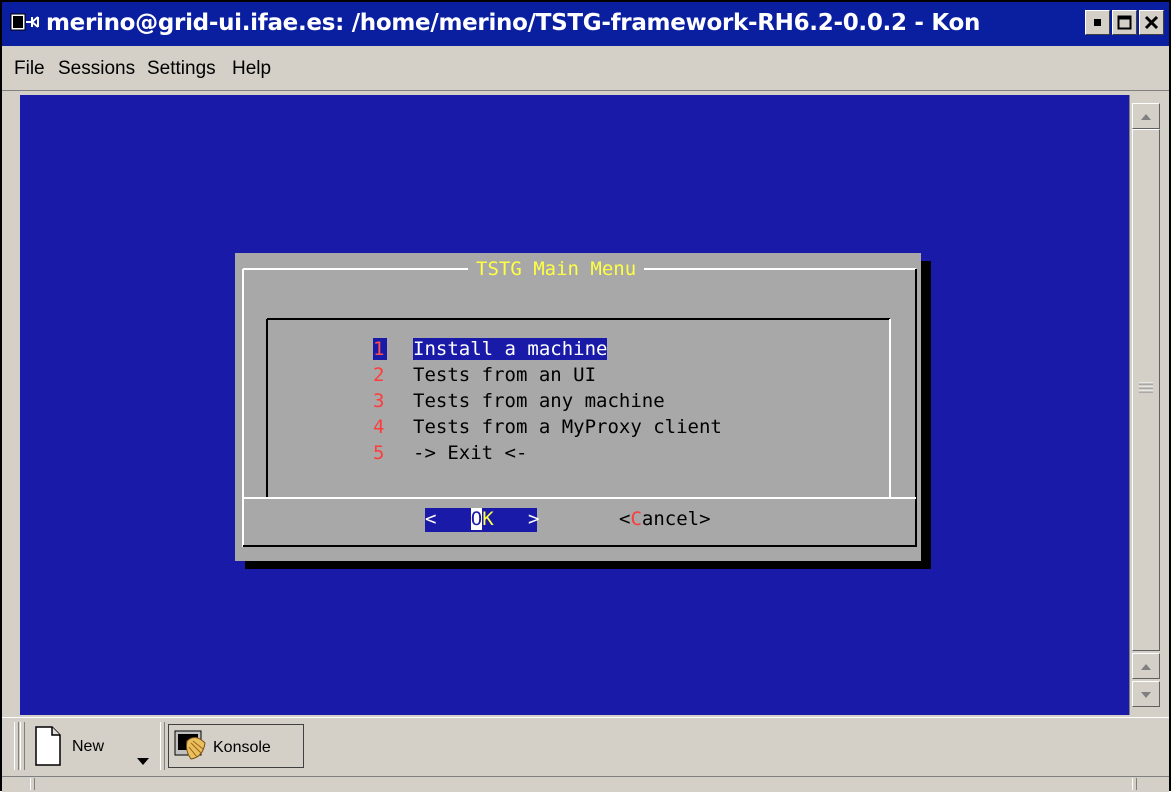  I want to click on scroll-up-button-top, so click(1146, 116).